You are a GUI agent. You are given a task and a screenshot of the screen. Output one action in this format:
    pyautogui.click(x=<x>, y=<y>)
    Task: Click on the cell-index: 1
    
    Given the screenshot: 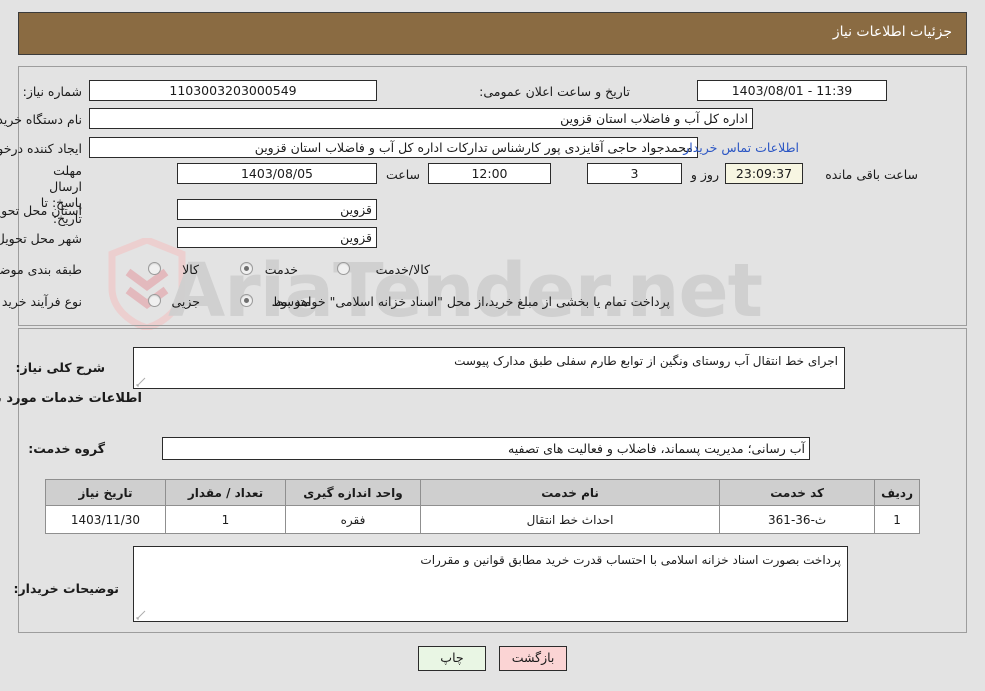 What is the action you would take?
    pyautogui.click(x=897, y=519)
    